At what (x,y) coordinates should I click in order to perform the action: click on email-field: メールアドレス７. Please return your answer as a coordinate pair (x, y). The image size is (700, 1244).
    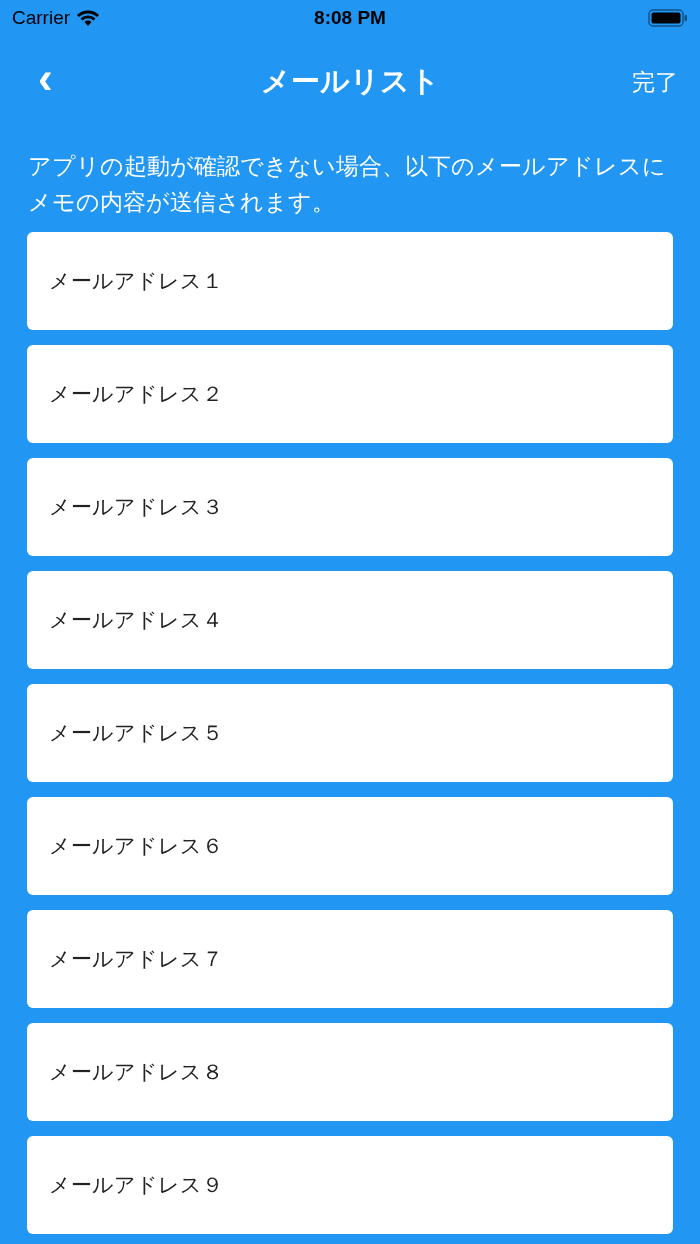
    Looking at the image, I should click on (350, 959).